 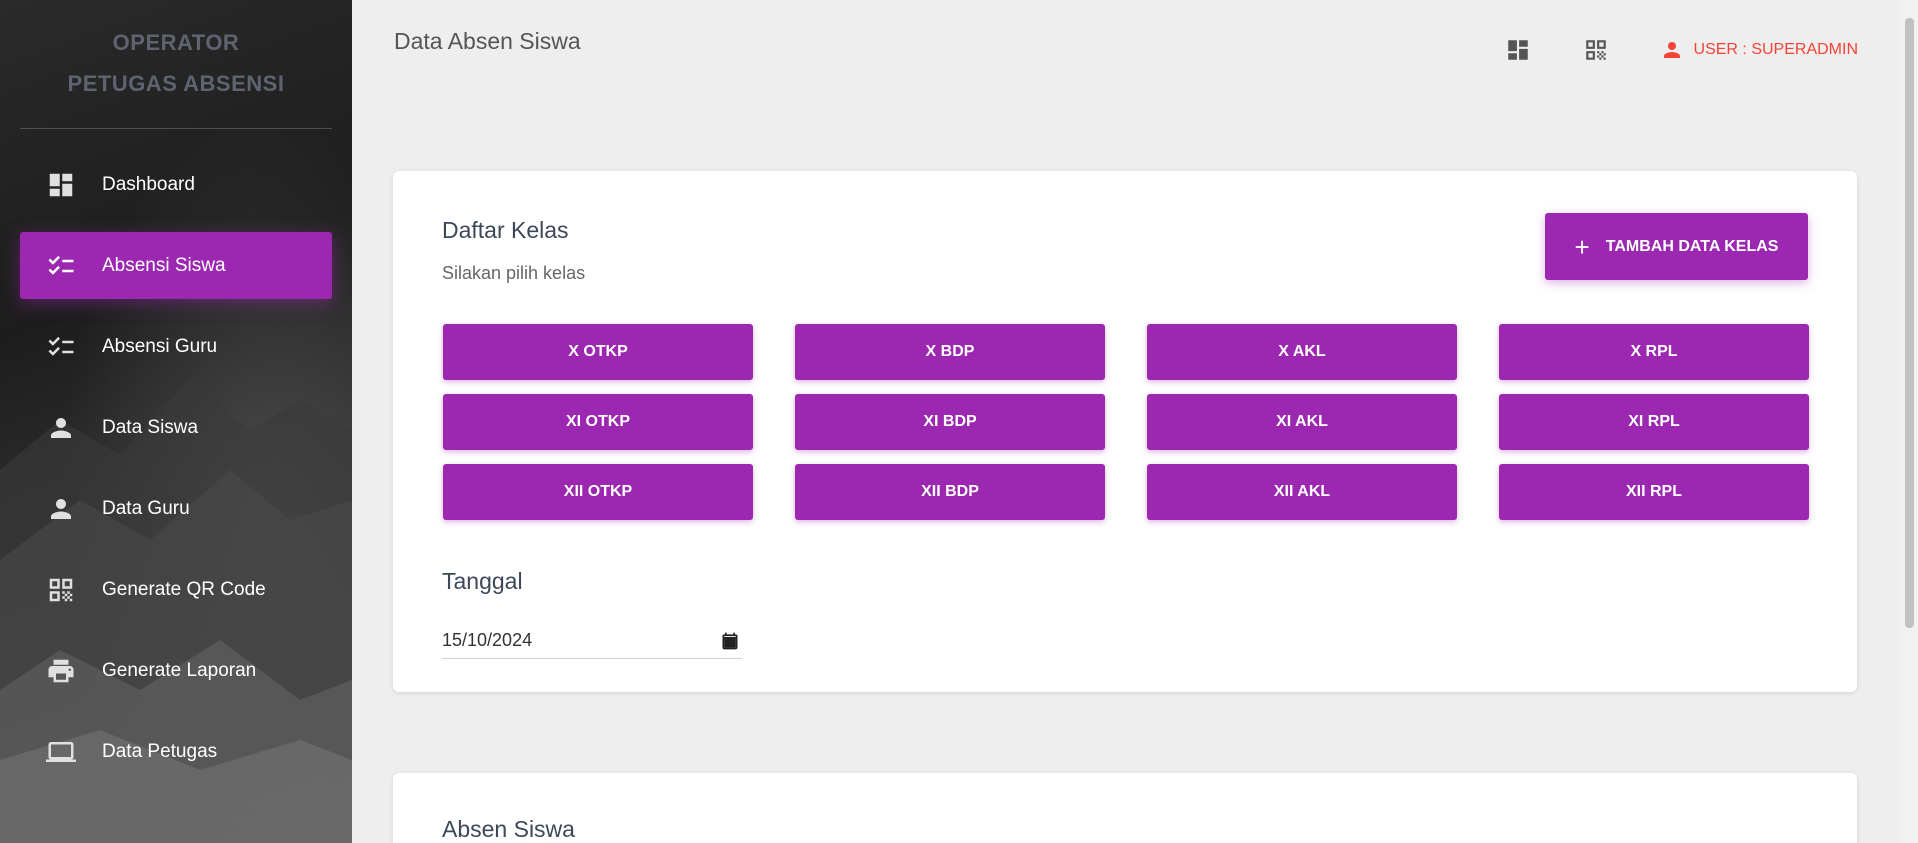 I want to click on user-label: USER : SUPERADMIN, so click(x=1775, y=49).